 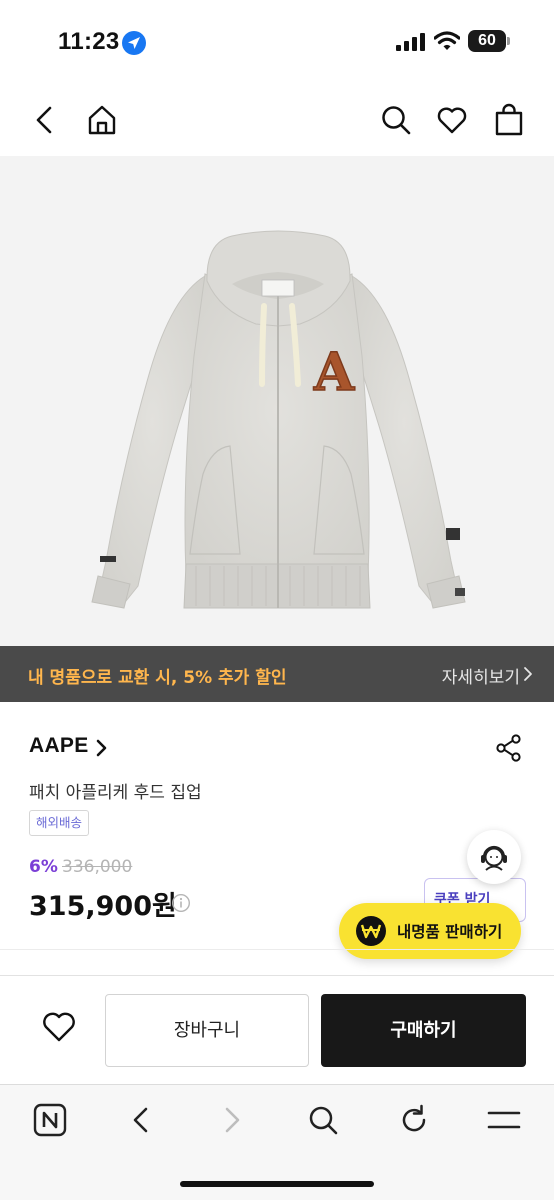 What do you see at coordinates (89, 41) in the screenshot?
I see `status-time: 11:23` at bounding box center [89, 41].